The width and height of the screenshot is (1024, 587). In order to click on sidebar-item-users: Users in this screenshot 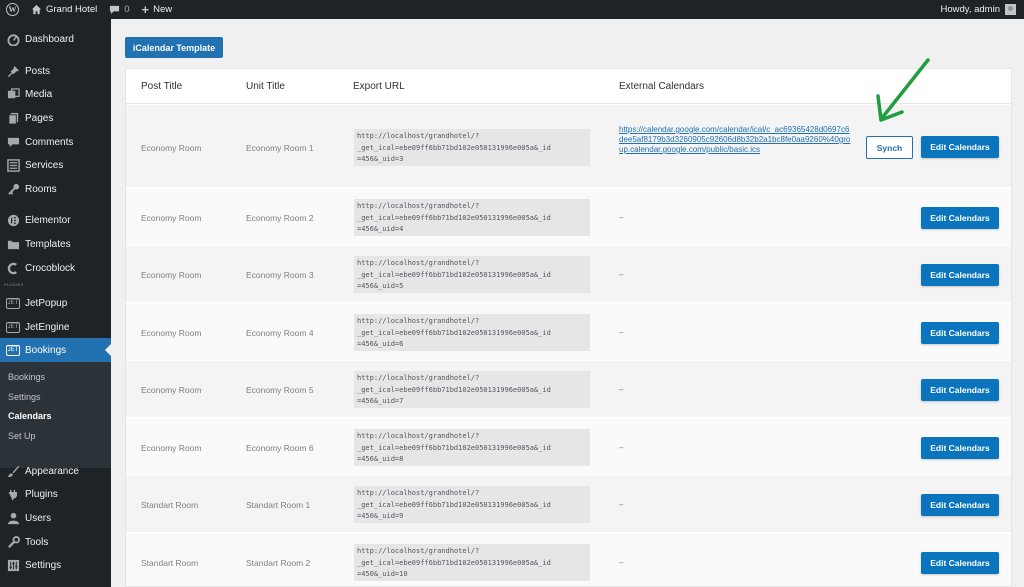, I will do `click(55, 518)`.